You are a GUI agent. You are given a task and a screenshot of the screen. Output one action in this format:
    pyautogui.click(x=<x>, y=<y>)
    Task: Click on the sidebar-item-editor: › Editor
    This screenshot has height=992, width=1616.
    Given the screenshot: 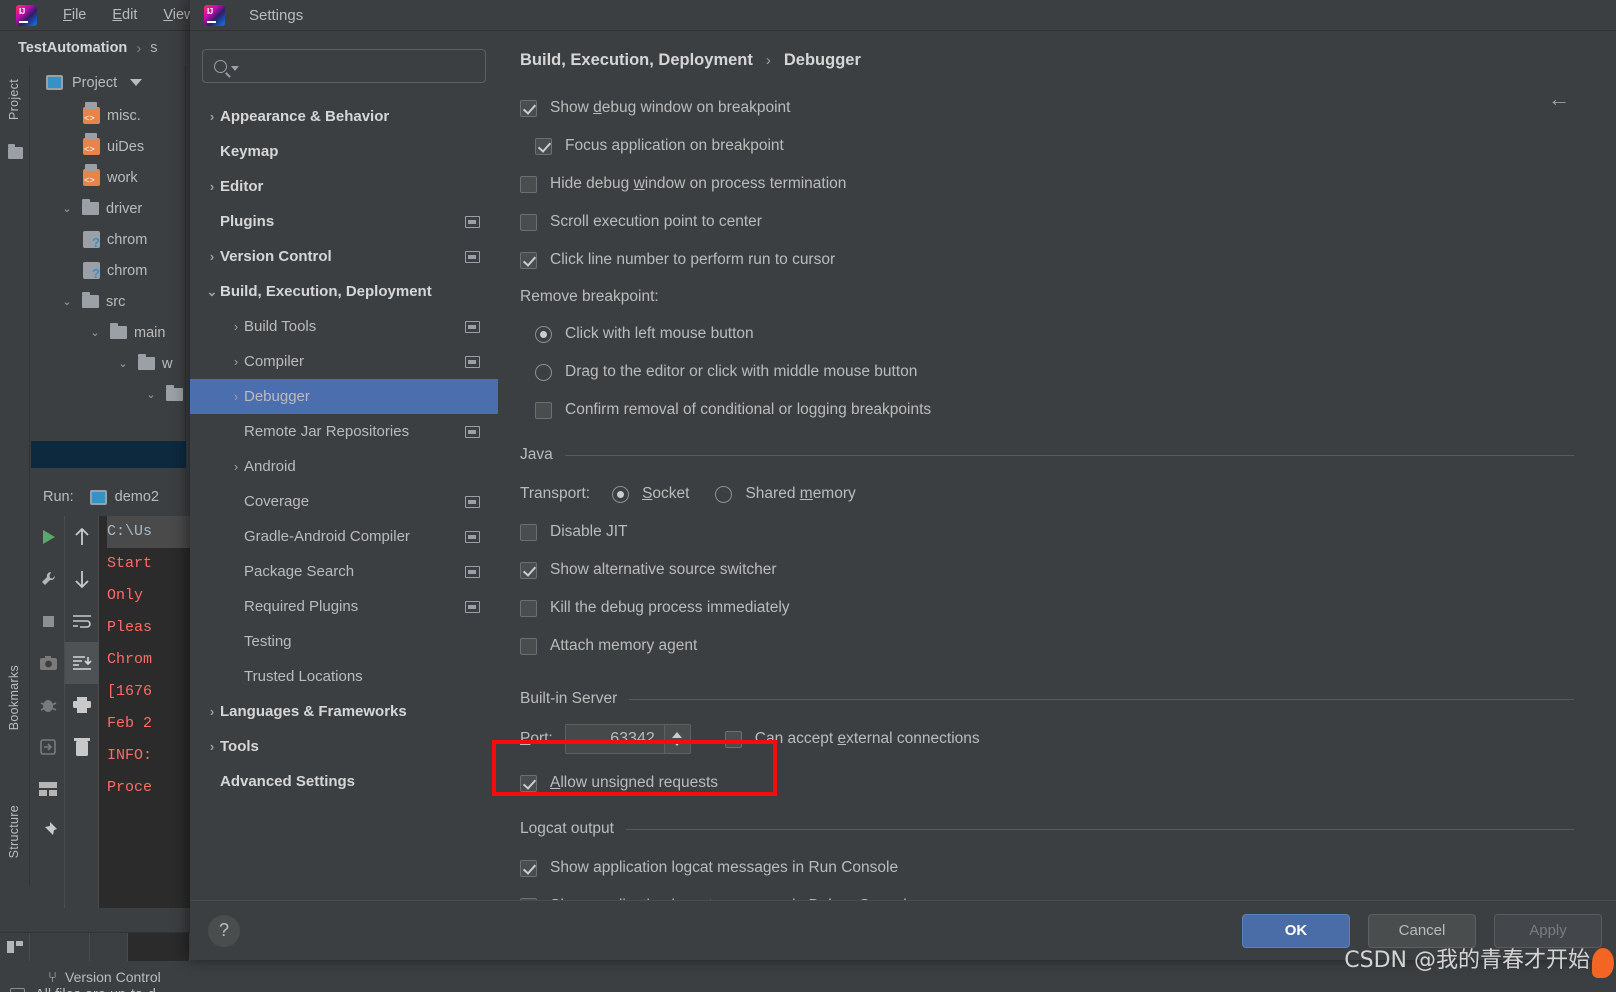 What is the action you would take?
    pyautogui.click(x=344, y=186)
    